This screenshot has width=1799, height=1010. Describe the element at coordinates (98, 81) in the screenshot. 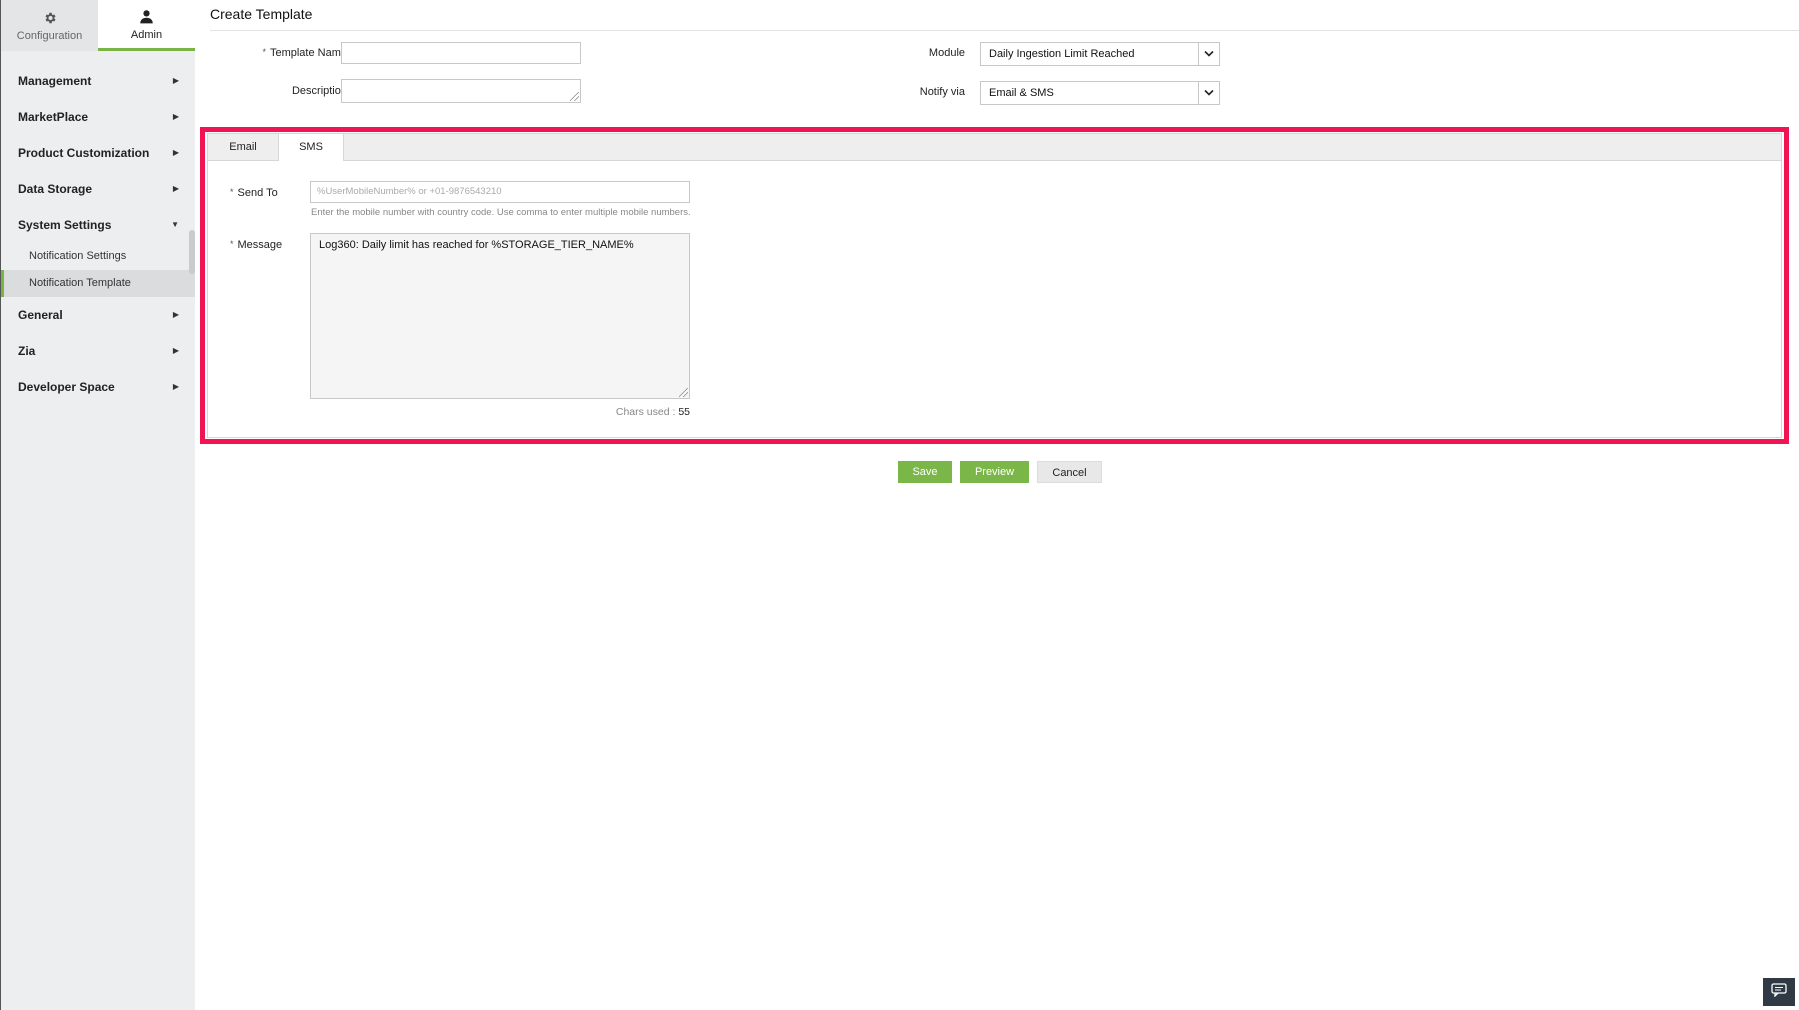

I see `sidebar-item-management: Management ▶` at that location.